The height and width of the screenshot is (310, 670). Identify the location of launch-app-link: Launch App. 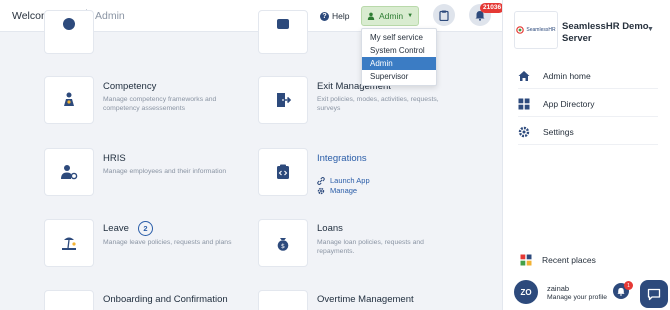
(343, 180).